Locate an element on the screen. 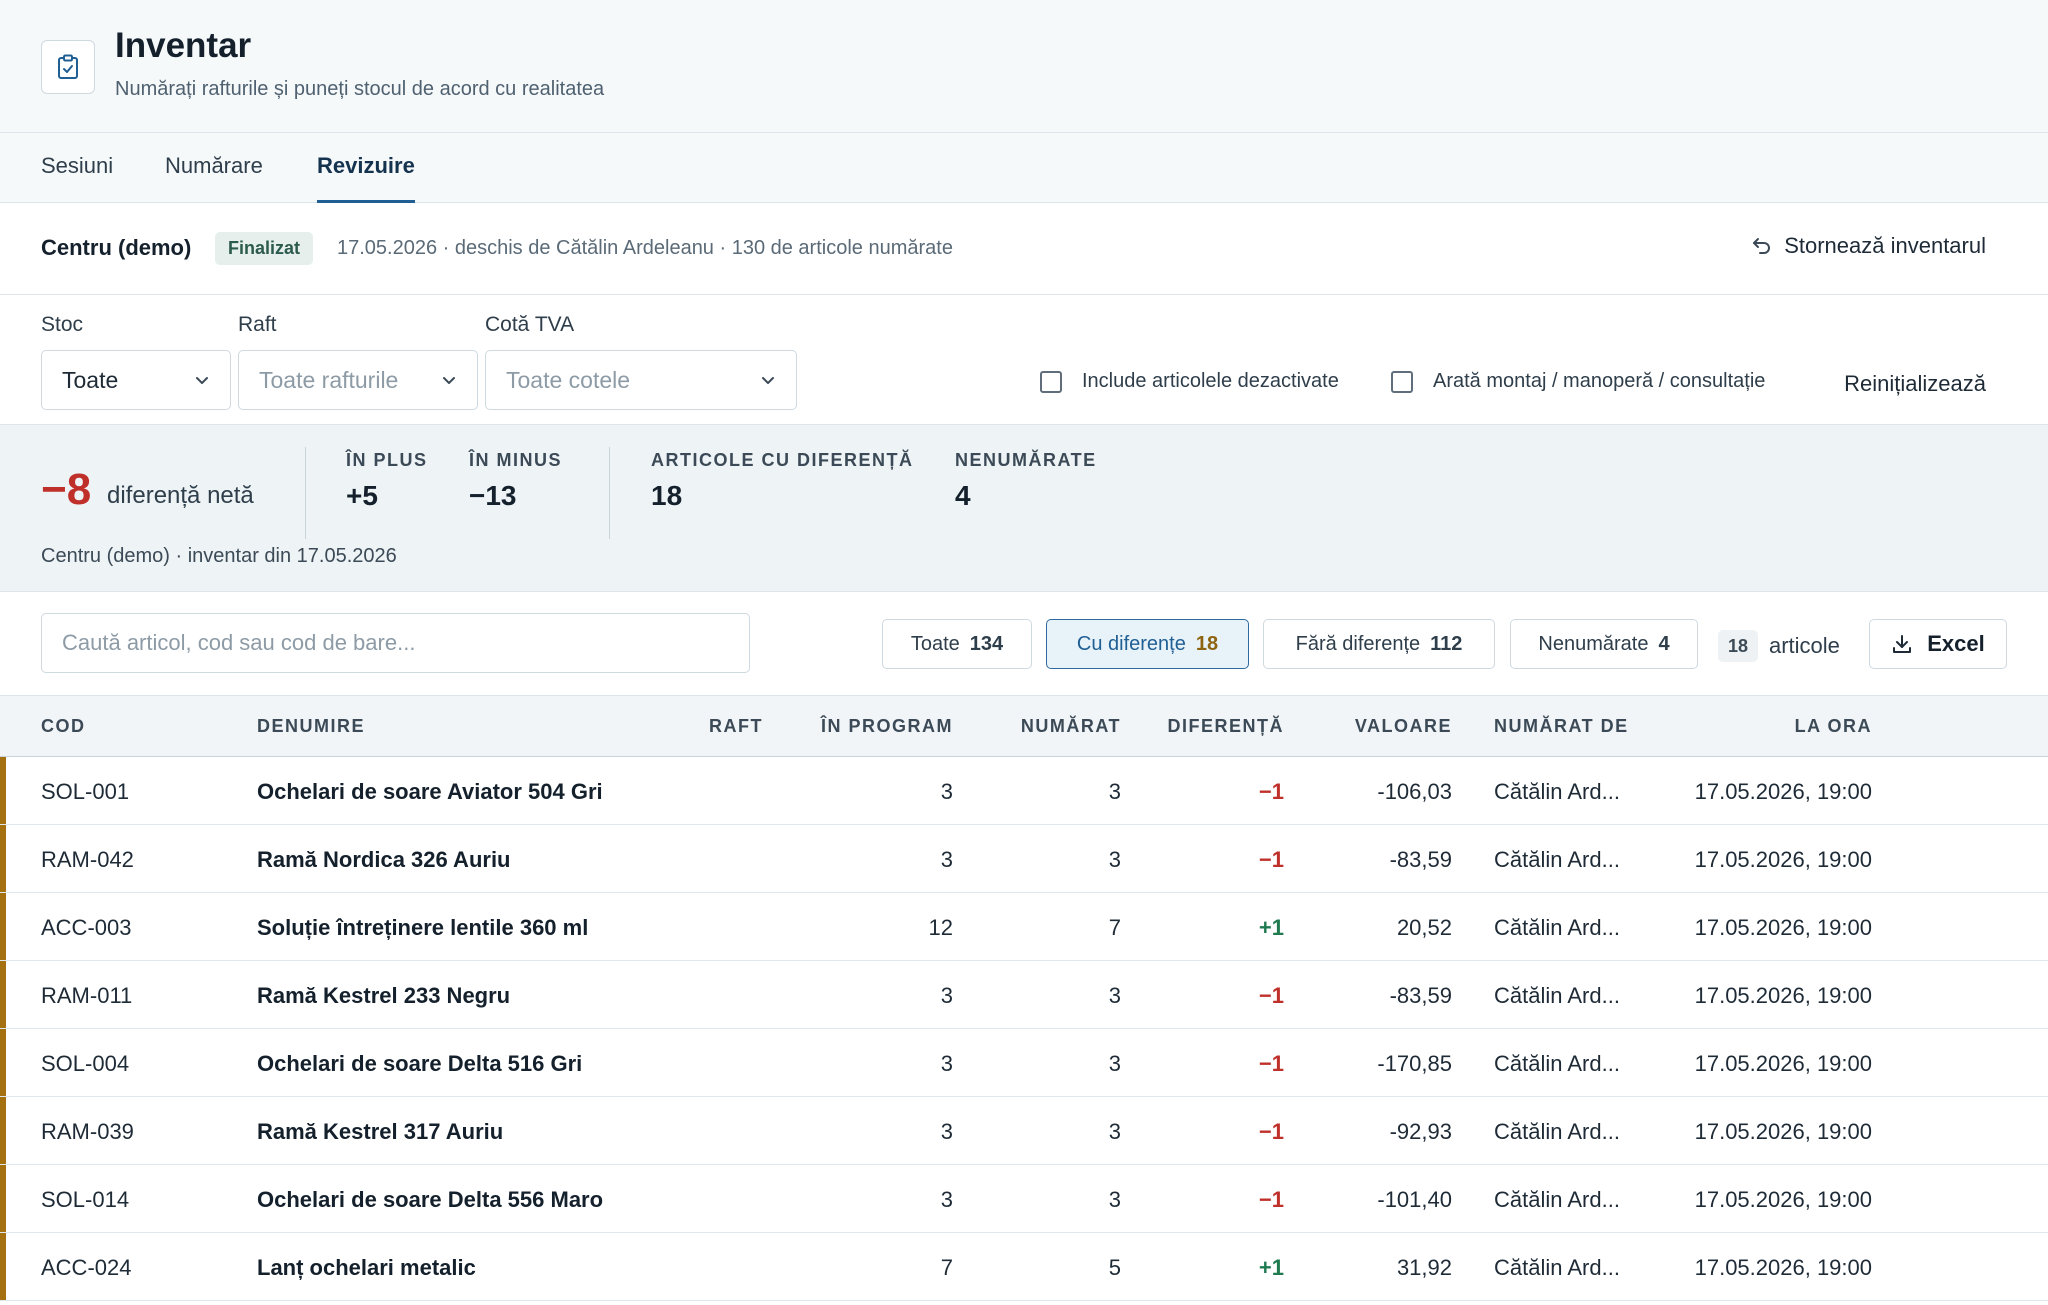 Image resolution: width=2048 pixels, height=1305 pixels. column-header-code: COD is located at coordinates (63, 726).